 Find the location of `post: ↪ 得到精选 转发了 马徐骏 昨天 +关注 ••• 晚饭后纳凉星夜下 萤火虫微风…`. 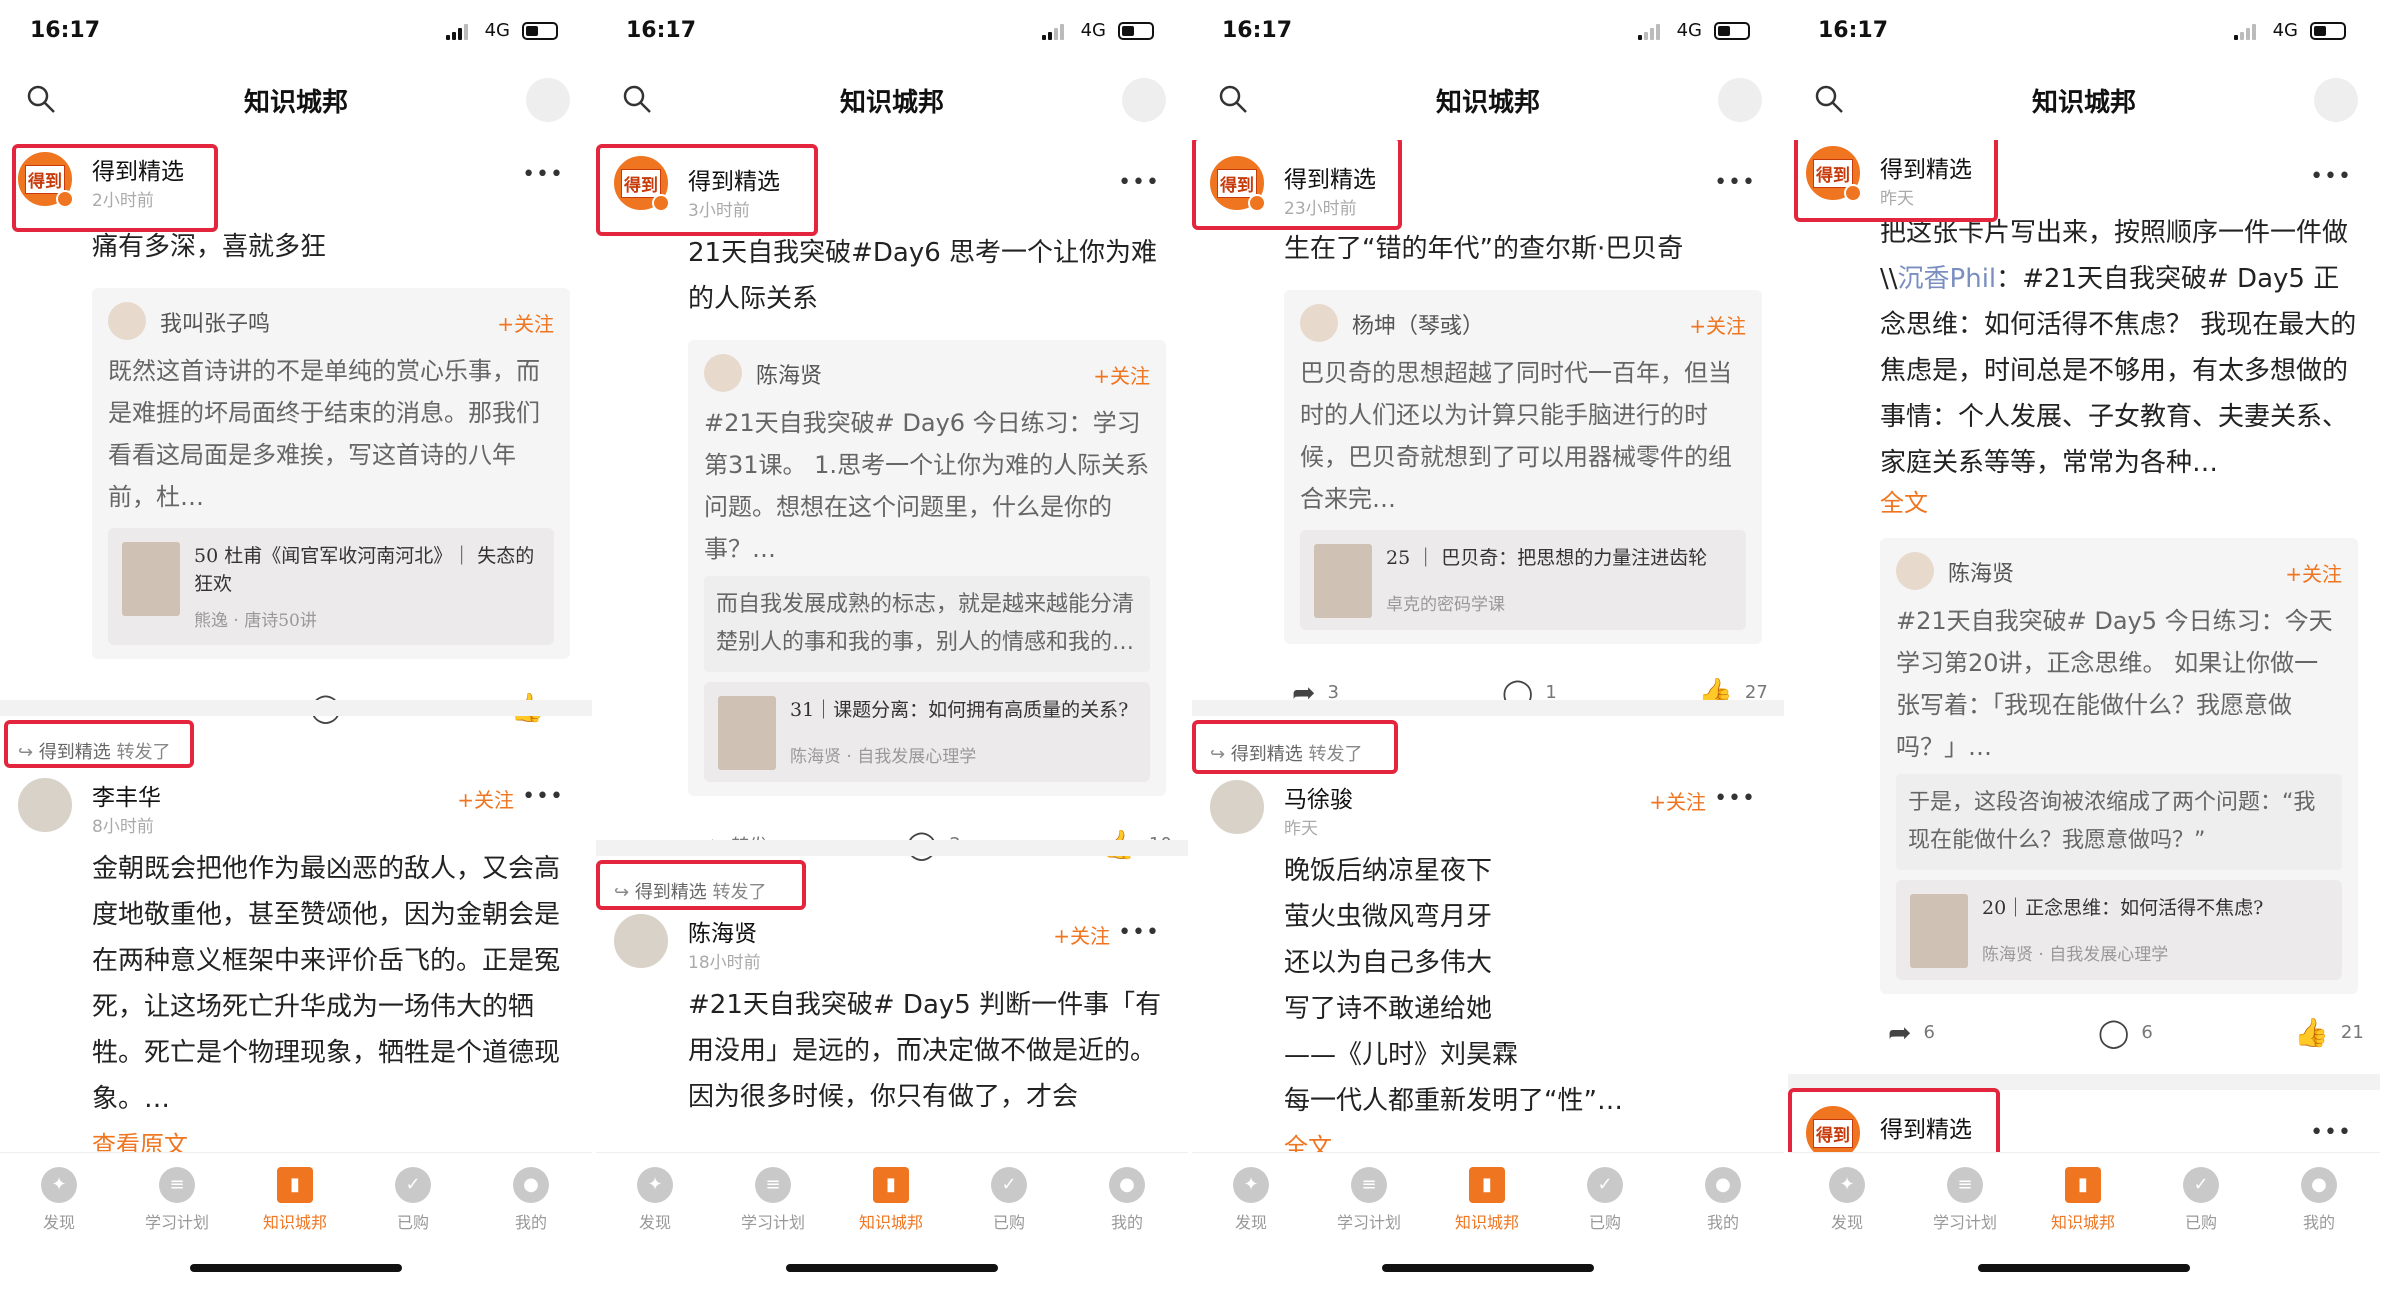

post: ↪ 得到精选 转发了 马徐骏 昨天 +关注 ••• 晚饭后纳凉星夜下 萤火虫微风… is located at coordinates (1488, 936).